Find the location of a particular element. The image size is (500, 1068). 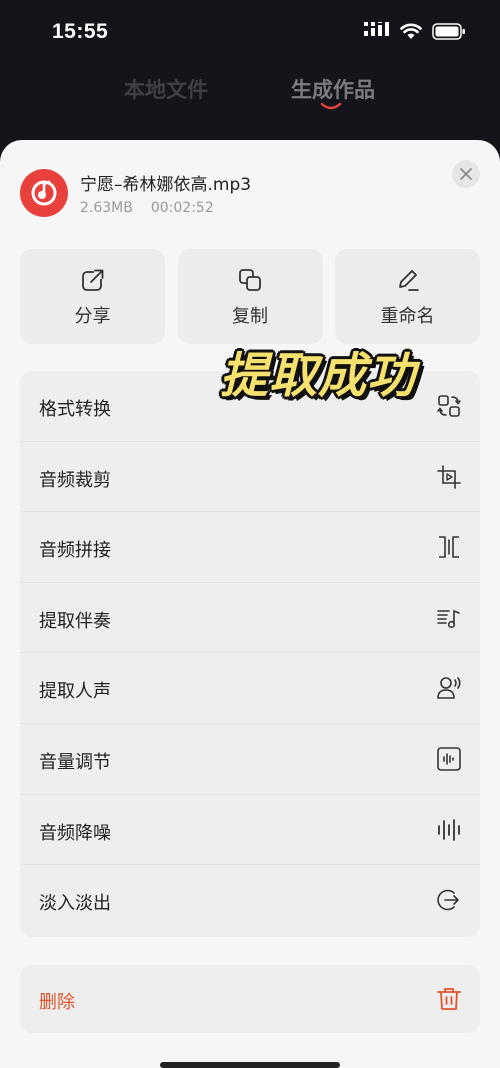

file-header: 宁愿–希林娜依高.mp3 2.63MB 00:02:52 is located at coordinates (250, 187).